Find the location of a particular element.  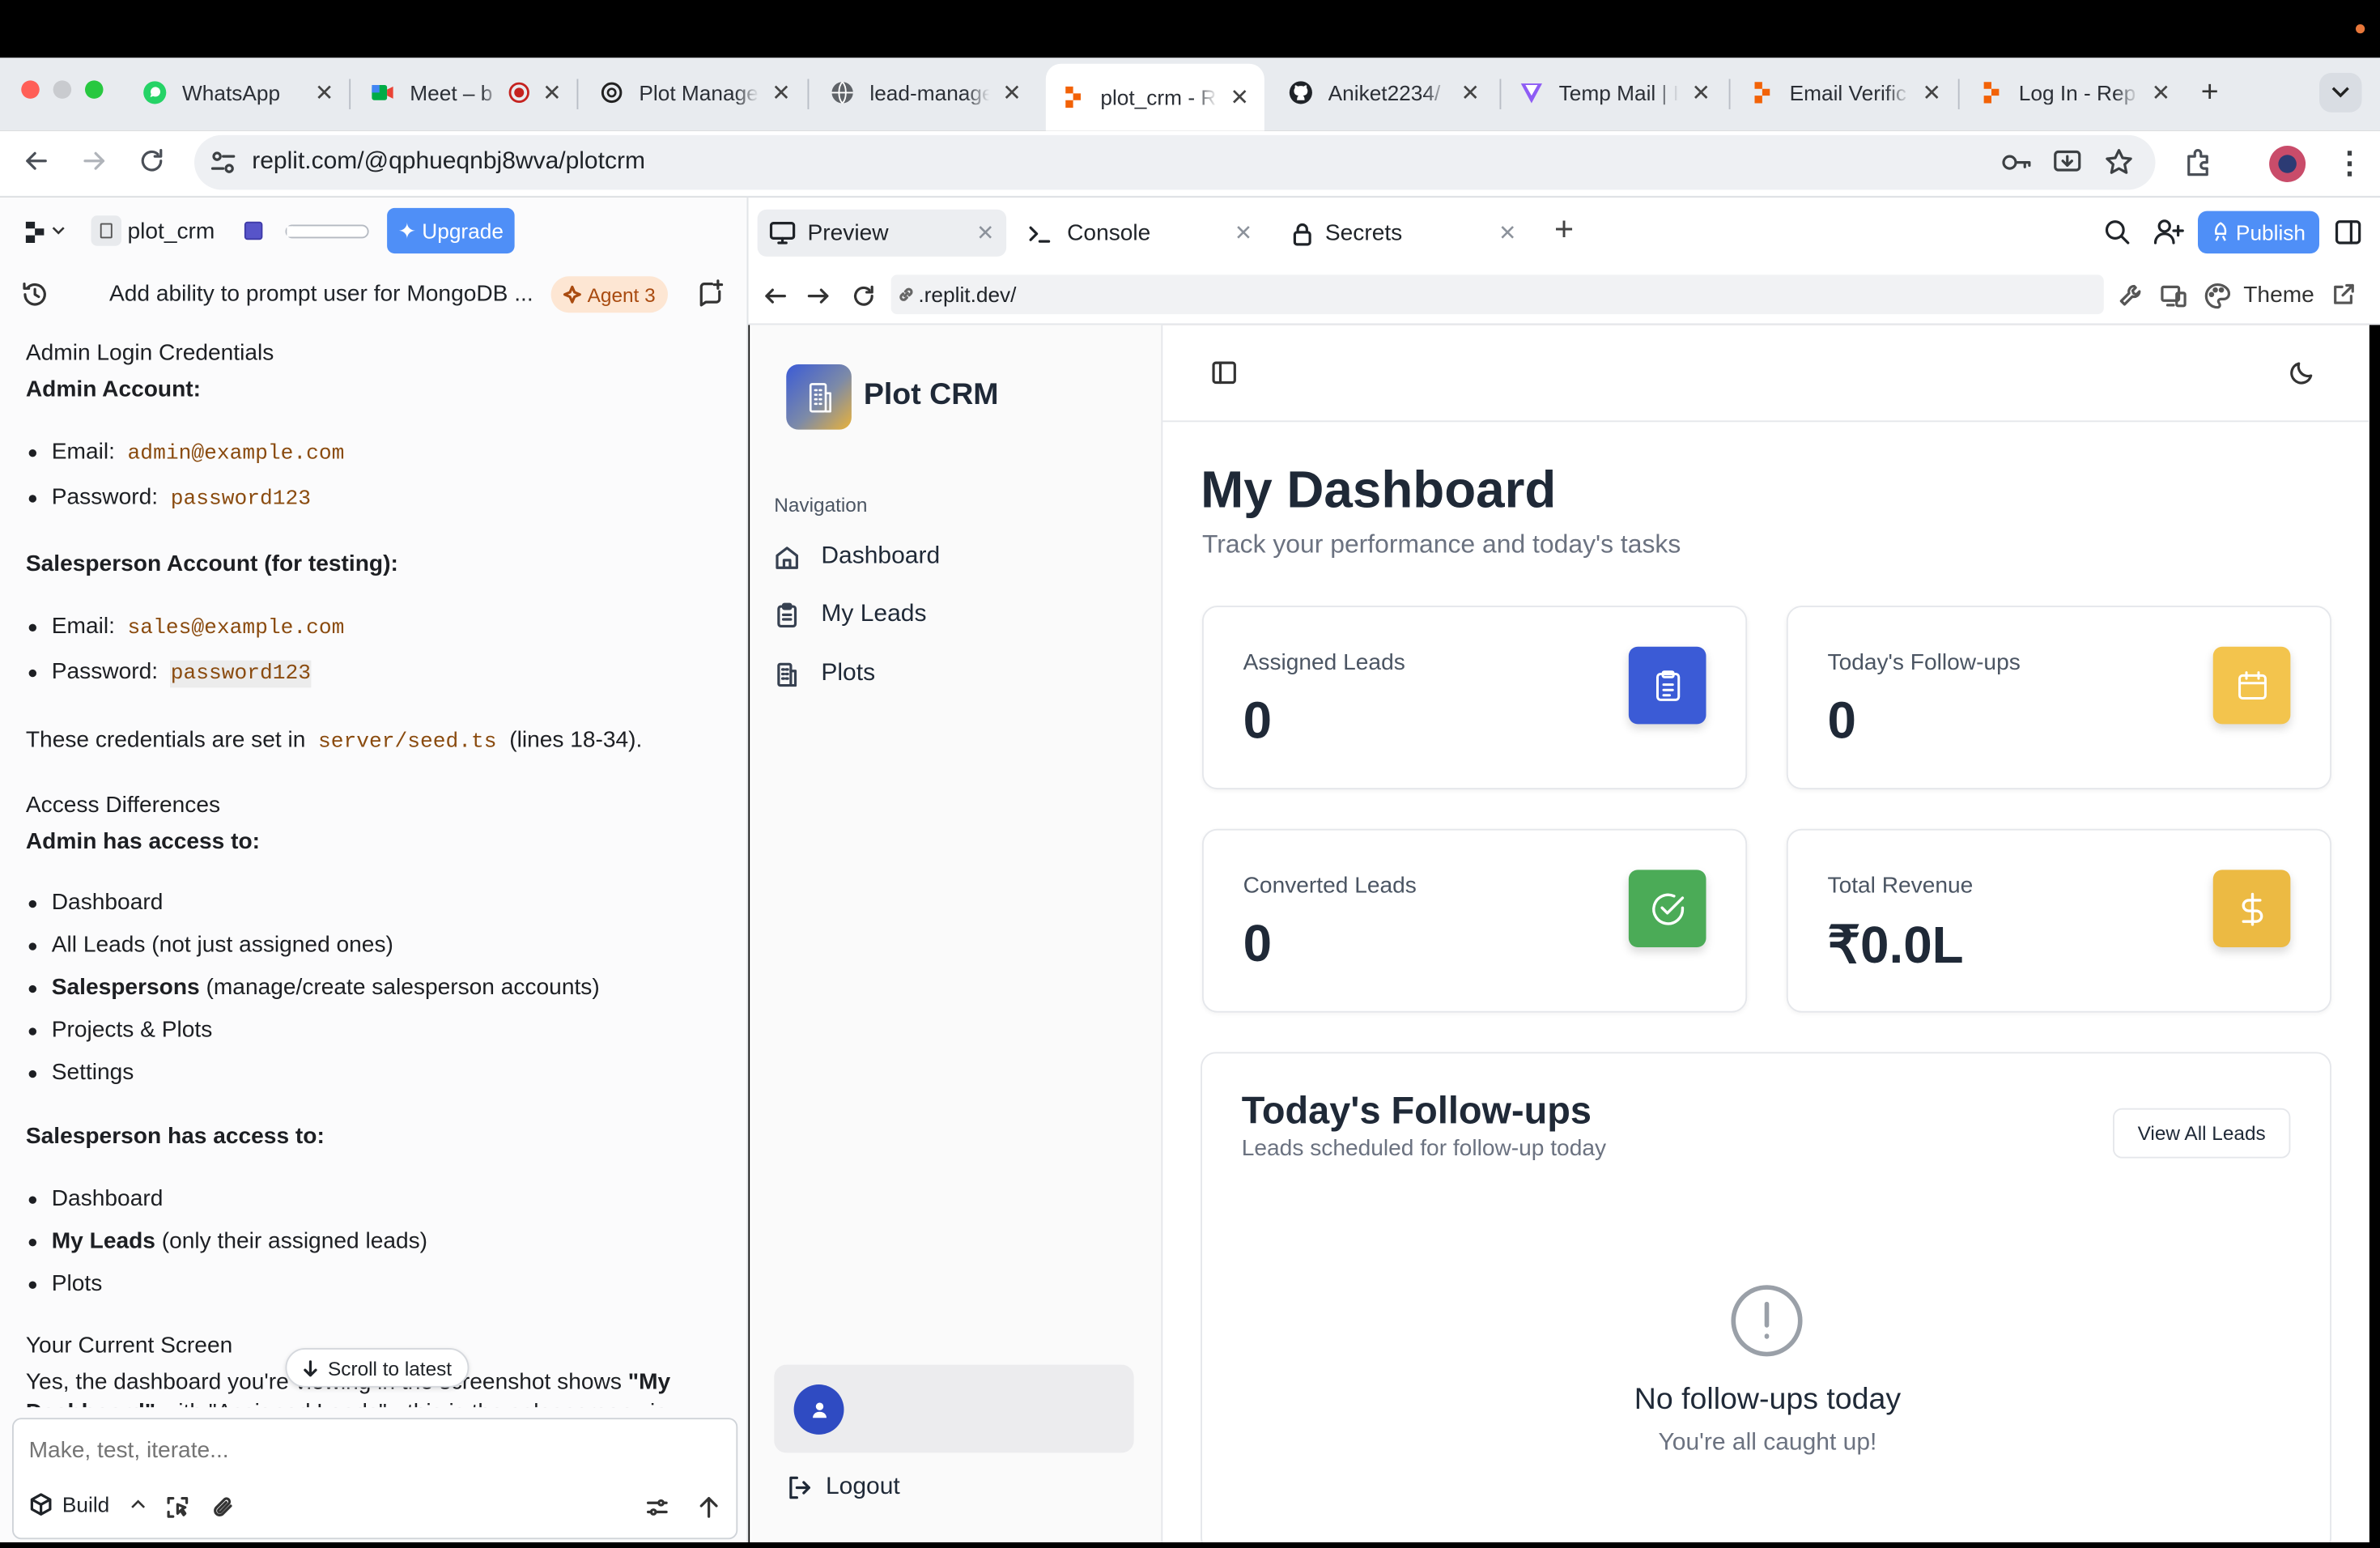

sidebar-item-my-leads: My Leads is located at coordinates (956, 614).